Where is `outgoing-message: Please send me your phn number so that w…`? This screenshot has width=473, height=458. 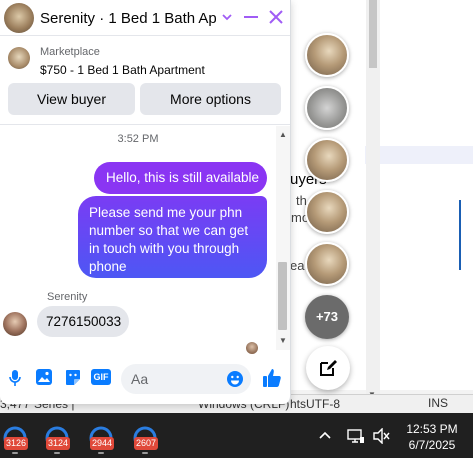 outgoing-message: Please send me your phn number so that w… is located at coordinates (172, 237).